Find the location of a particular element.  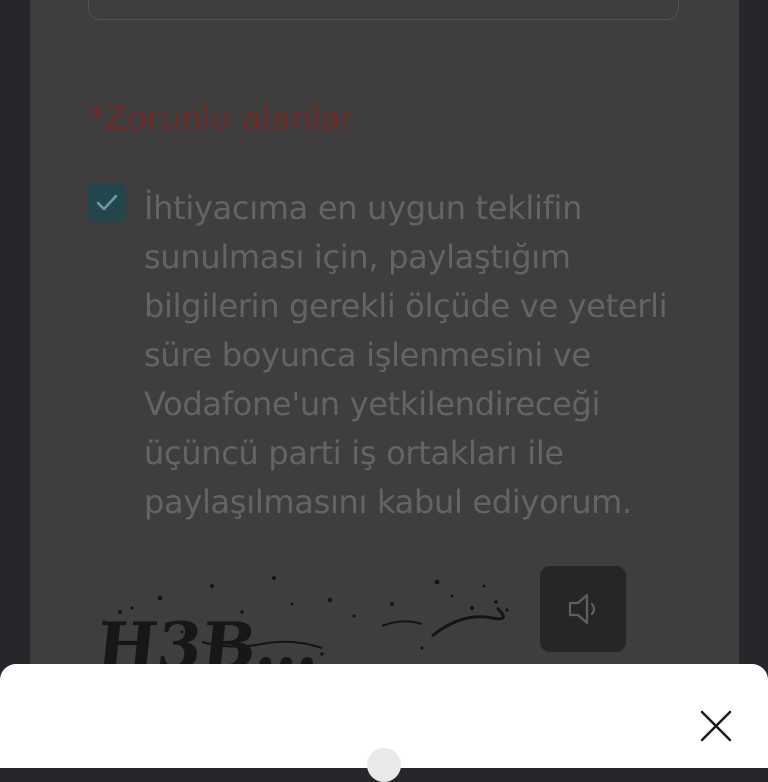

sheet-handle is located at coordinates (384, 765).